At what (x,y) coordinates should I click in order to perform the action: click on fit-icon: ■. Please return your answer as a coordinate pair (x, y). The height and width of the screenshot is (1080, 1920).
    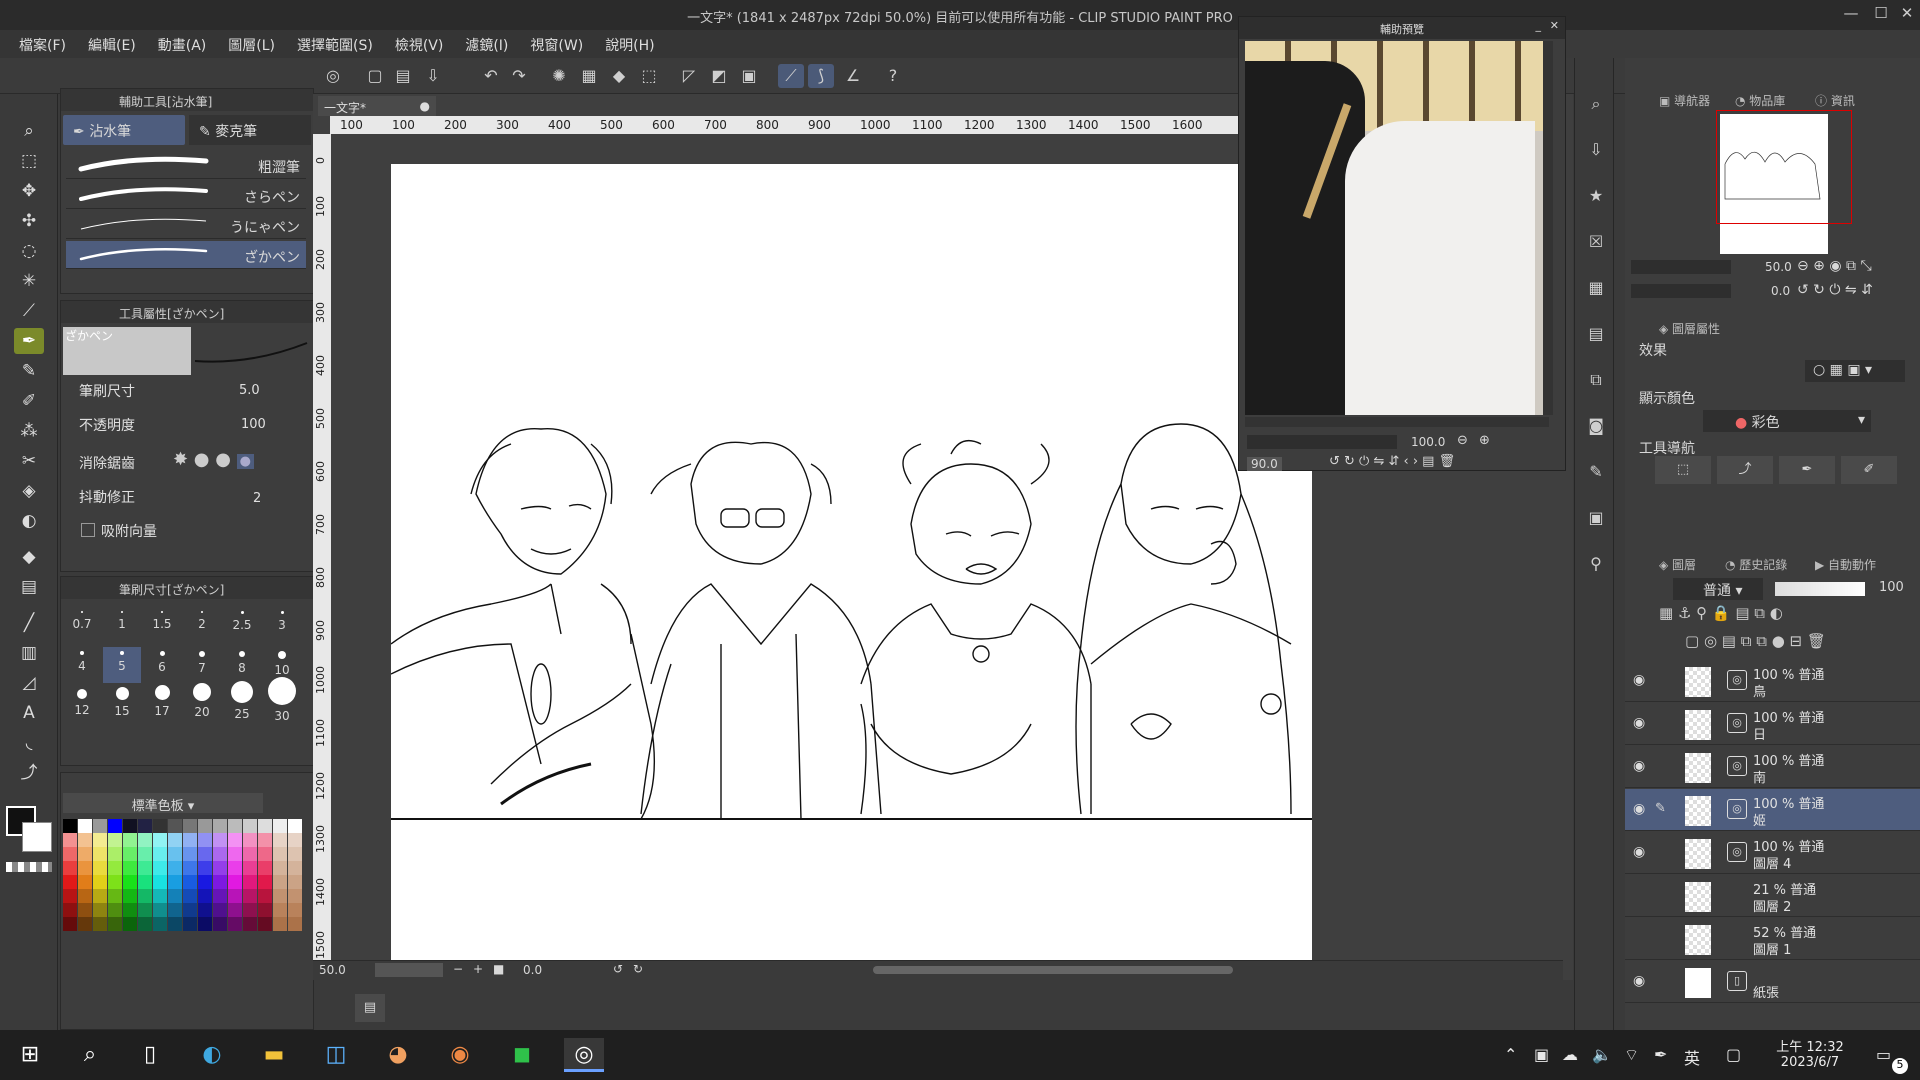
    Looking at the image, I should click on (498, 969).